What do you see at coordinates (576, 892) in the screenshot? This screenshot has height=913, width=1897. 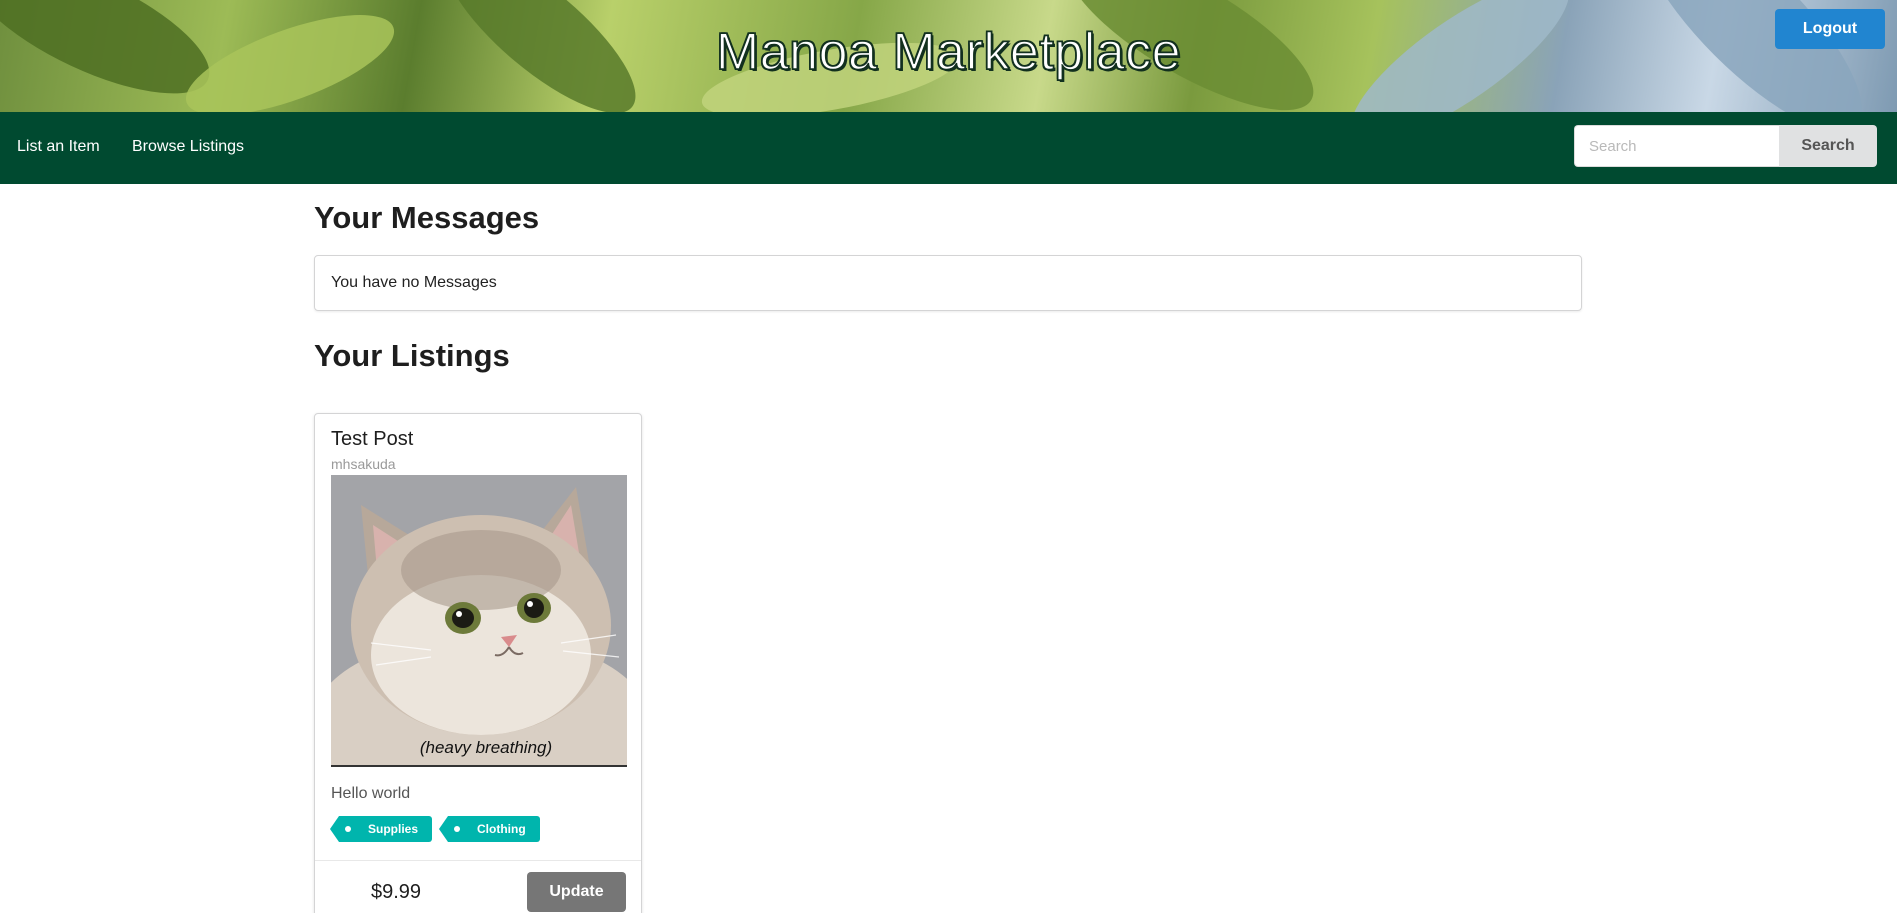 I see `update-button: Update` at bounding box center [576, 892].